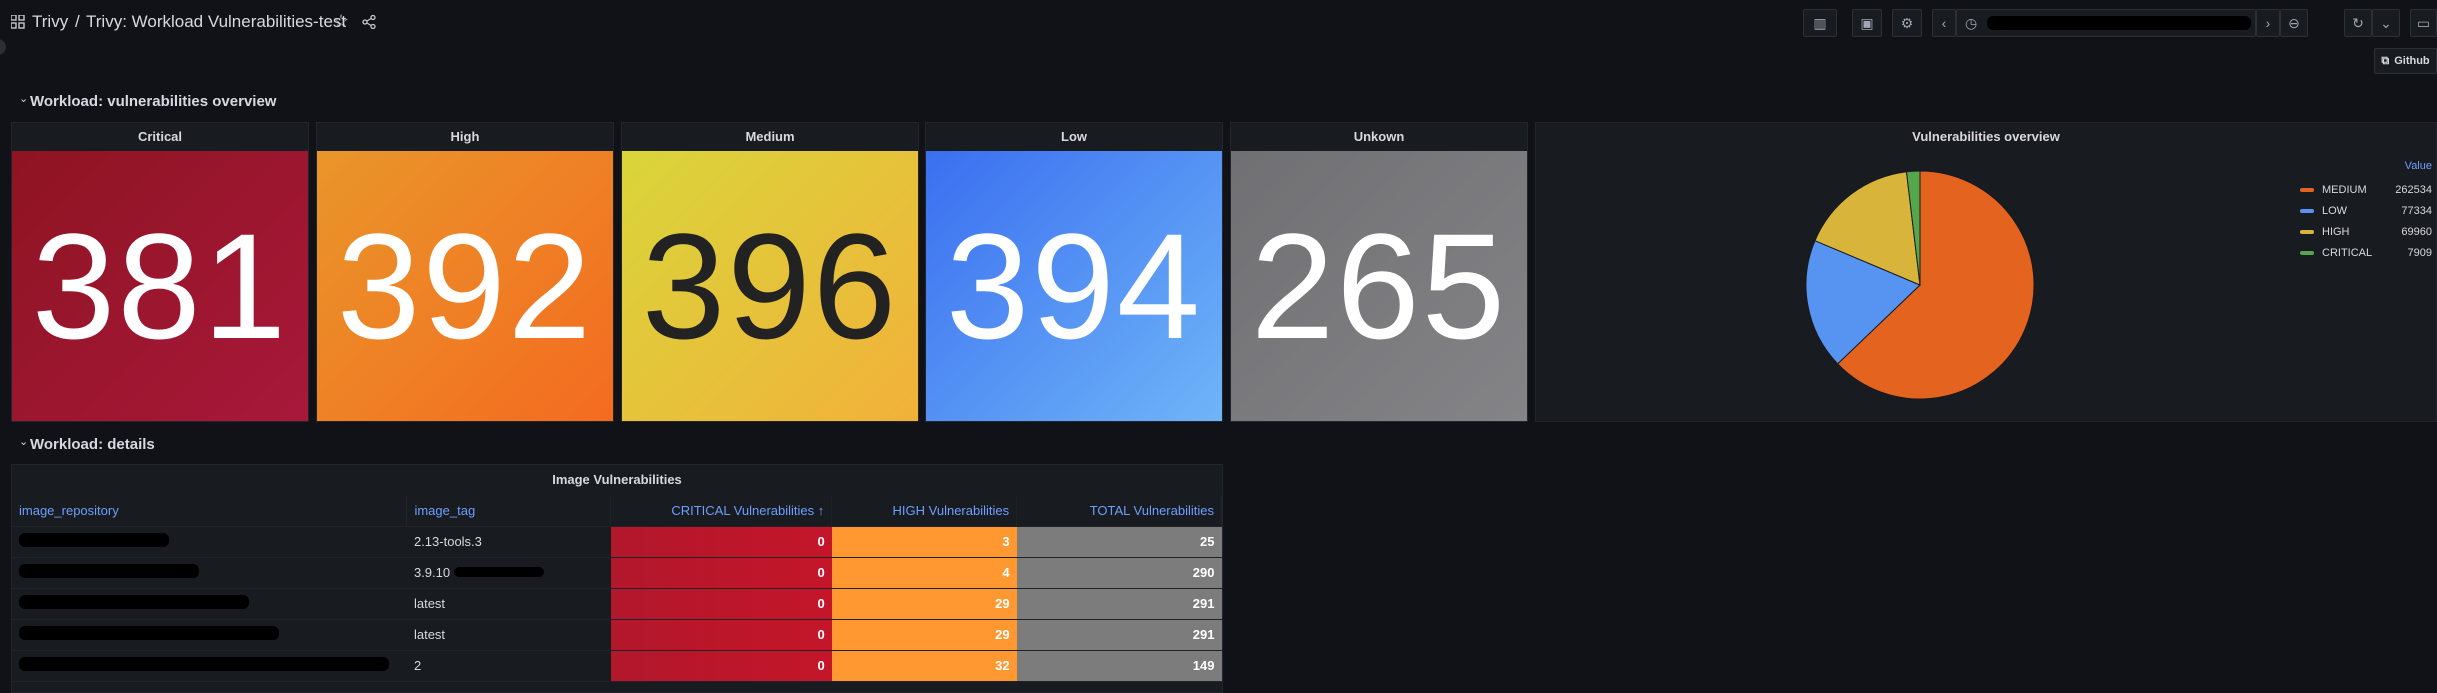  What do you see at coordinates (2119, 23) in the screenshot?
I see `time-range-text-redacted` at bounding box center [2119, 23].